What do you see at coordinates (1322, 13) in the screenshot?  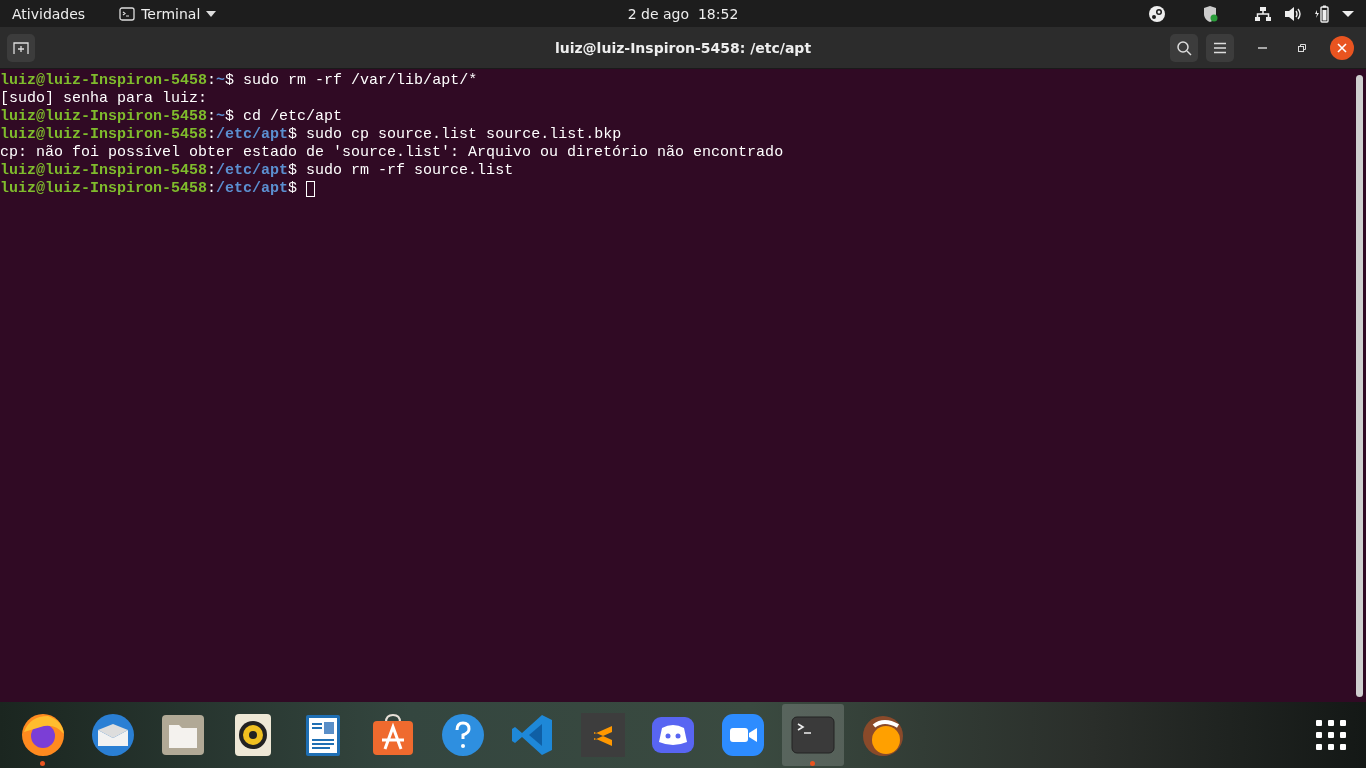 I see `battery-icon` at bounding box center [1322, 13].